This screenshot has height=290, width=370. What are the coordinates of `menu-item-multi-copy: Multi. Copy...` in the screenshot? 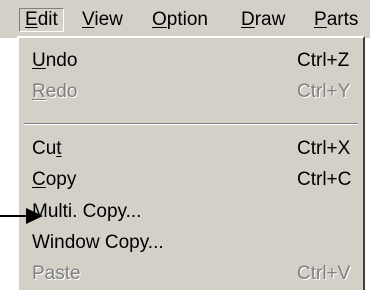 It's located at (192, 212).